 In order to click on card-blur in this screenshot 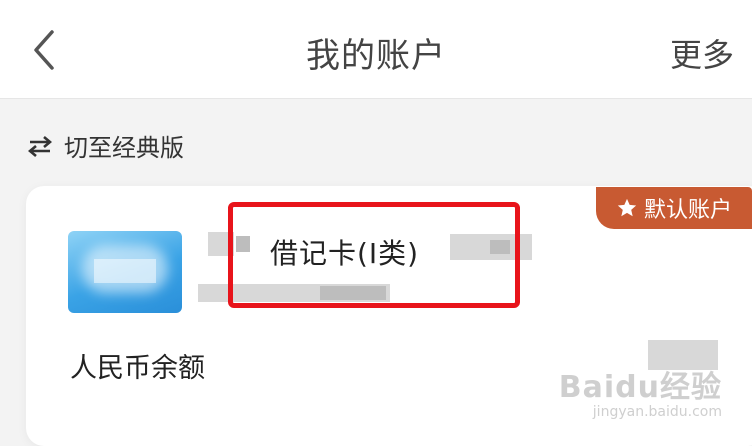, I will do `click(125, 271)`.